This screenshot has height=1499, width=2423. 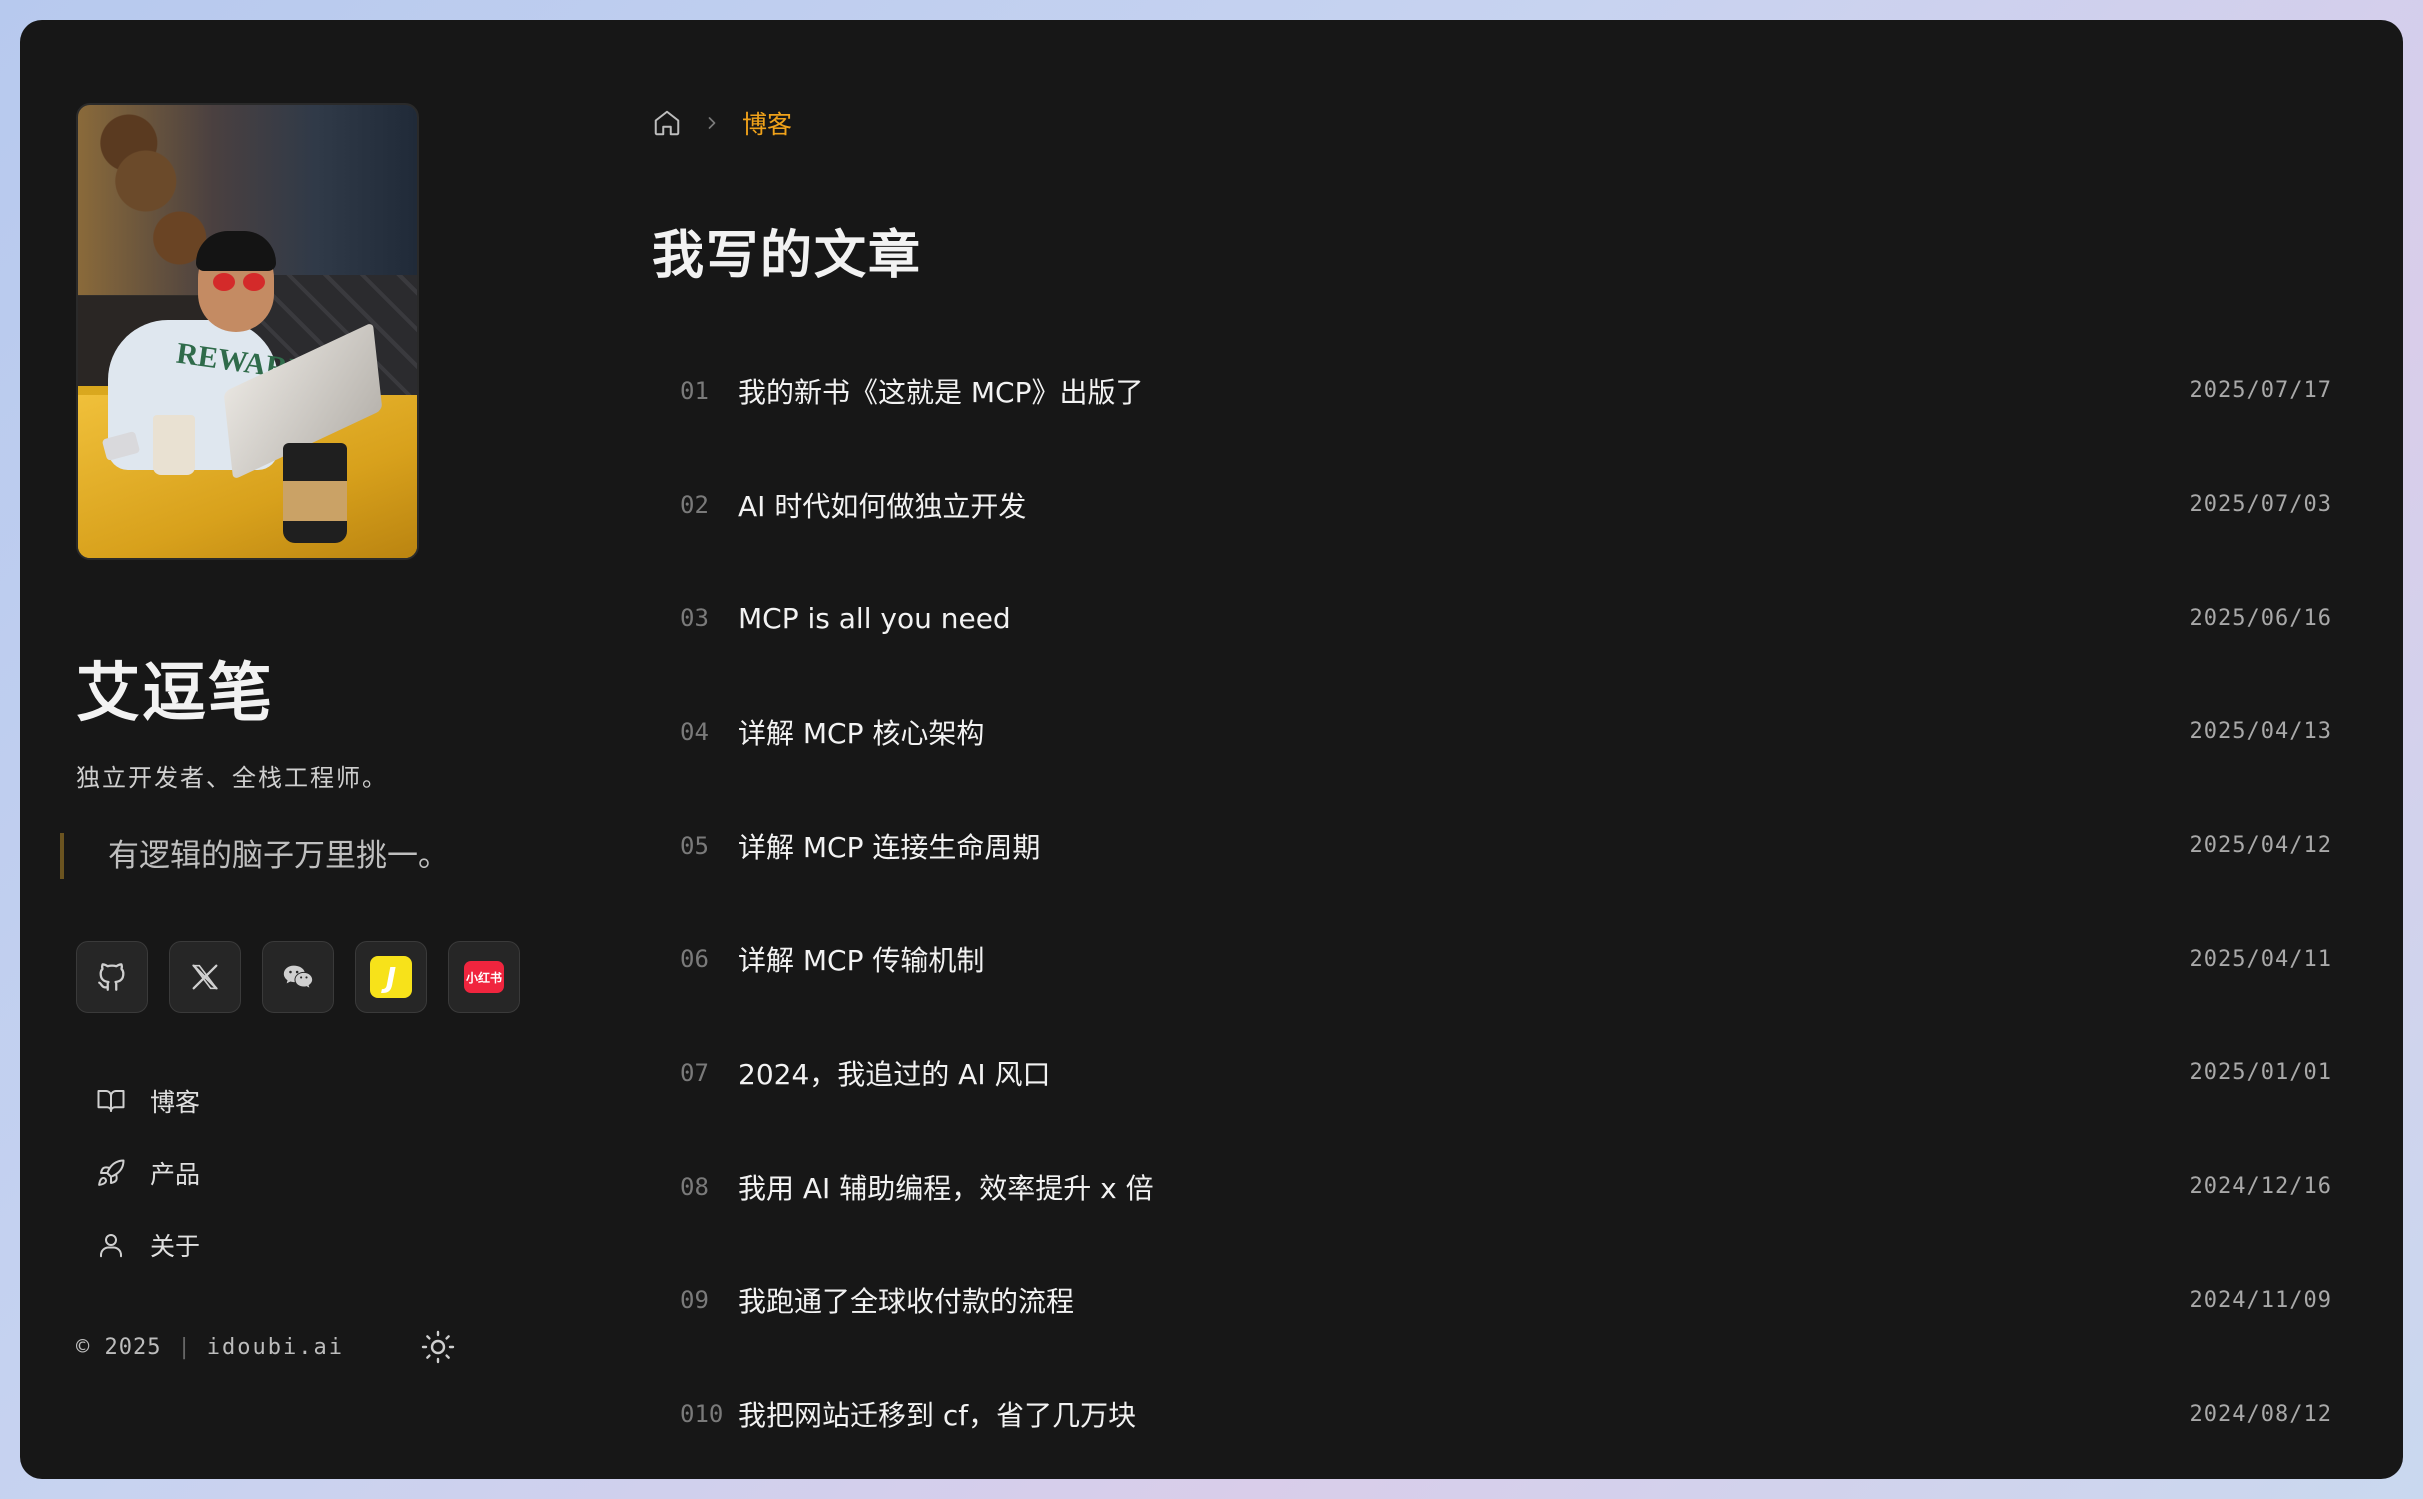 I want to click on wechat-icon, so click(x=298, y=976).